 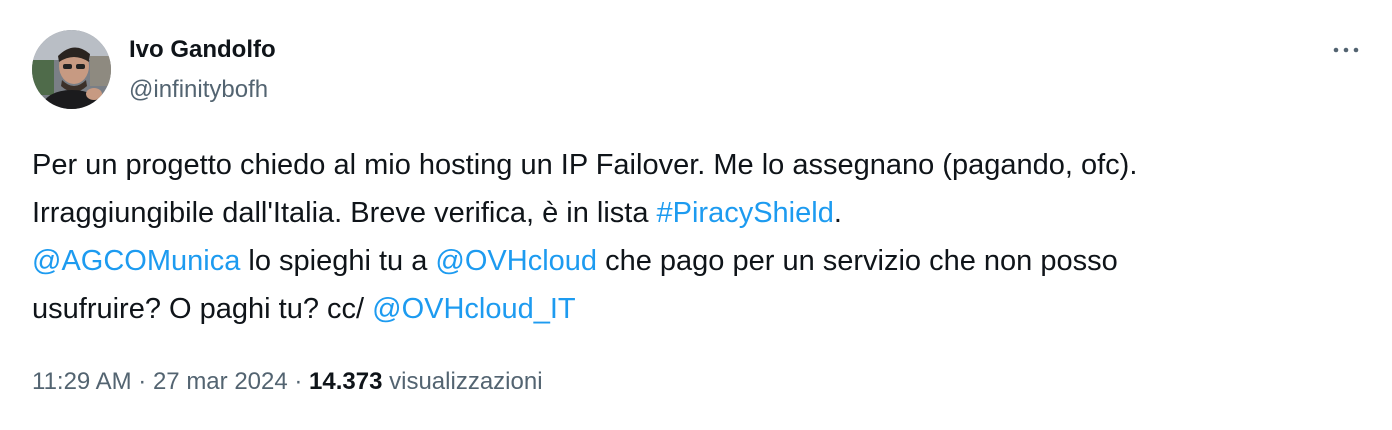 What do you see at coordinates (462, 381) in the screenshot?
I see `views-label: visualizzazioni` at bounding box center [462, 381].